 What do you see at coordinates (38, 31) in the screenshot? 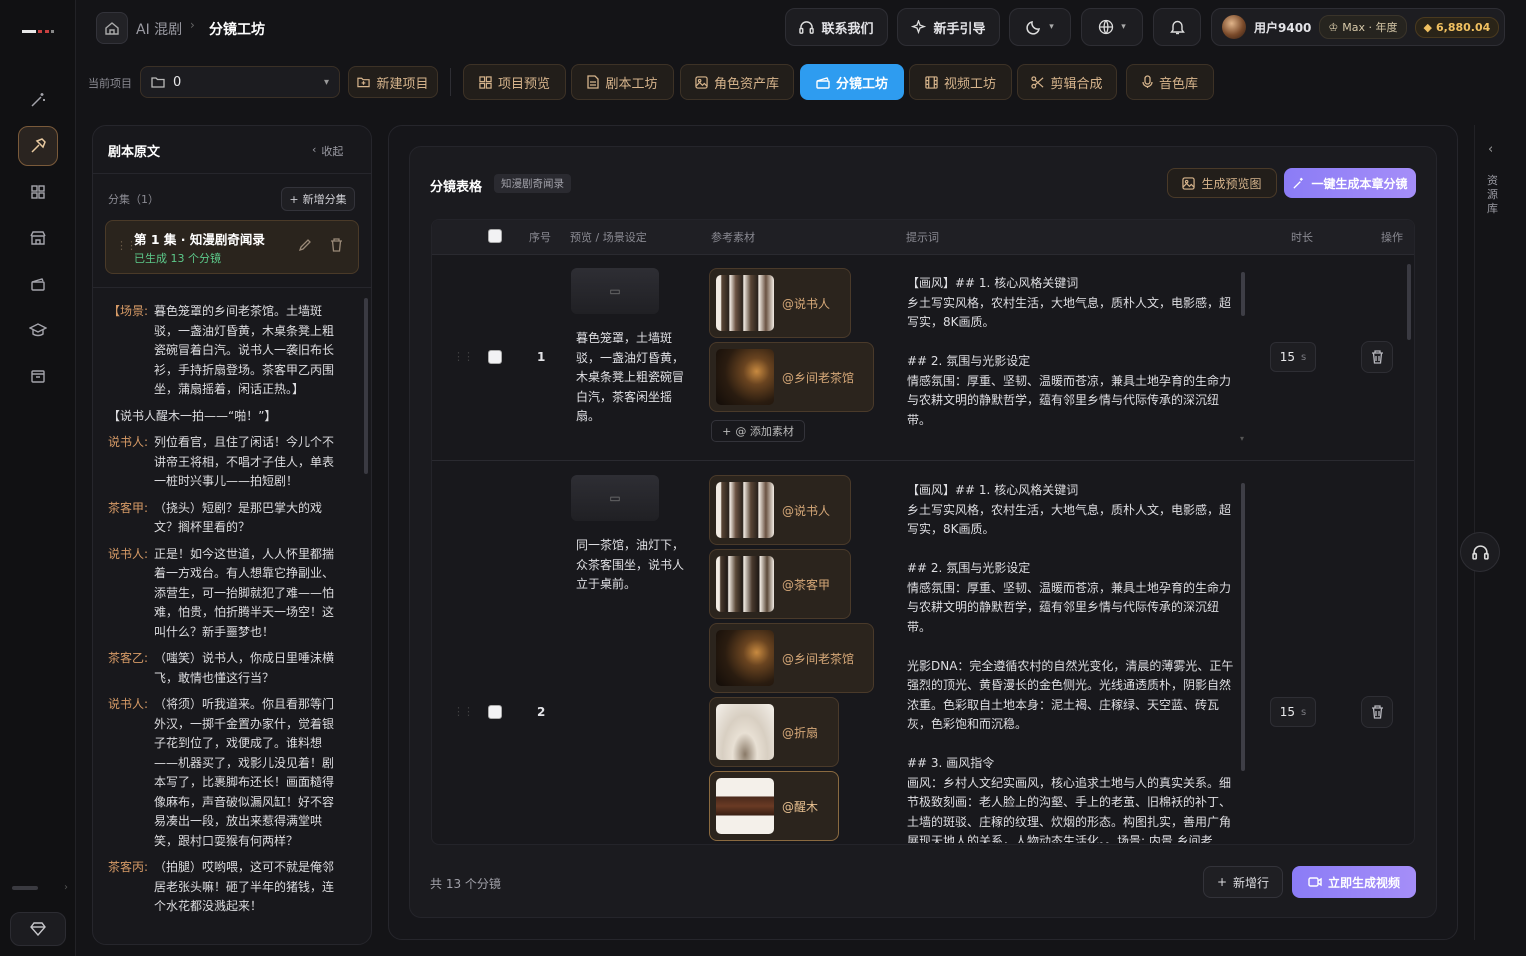
I see `logo-icon` at bounding box center [38, 31].